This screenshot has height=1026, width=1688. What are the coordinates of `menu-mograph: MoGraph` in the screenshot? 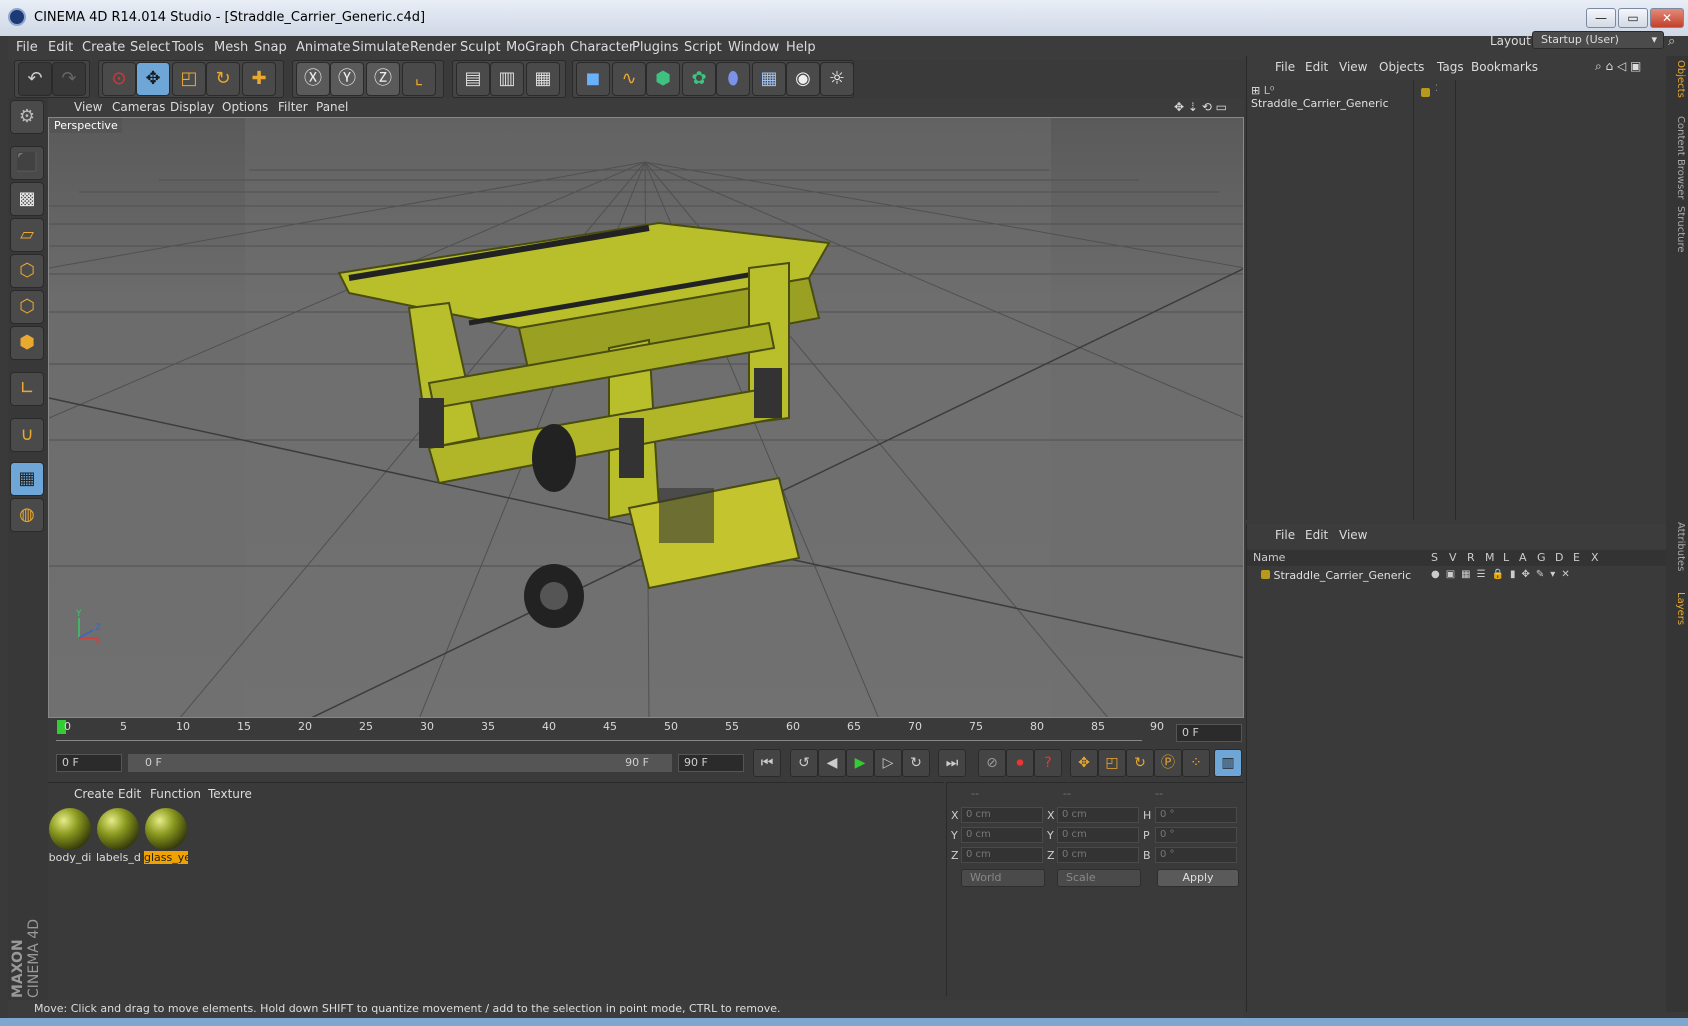 It's located at (535, 47).